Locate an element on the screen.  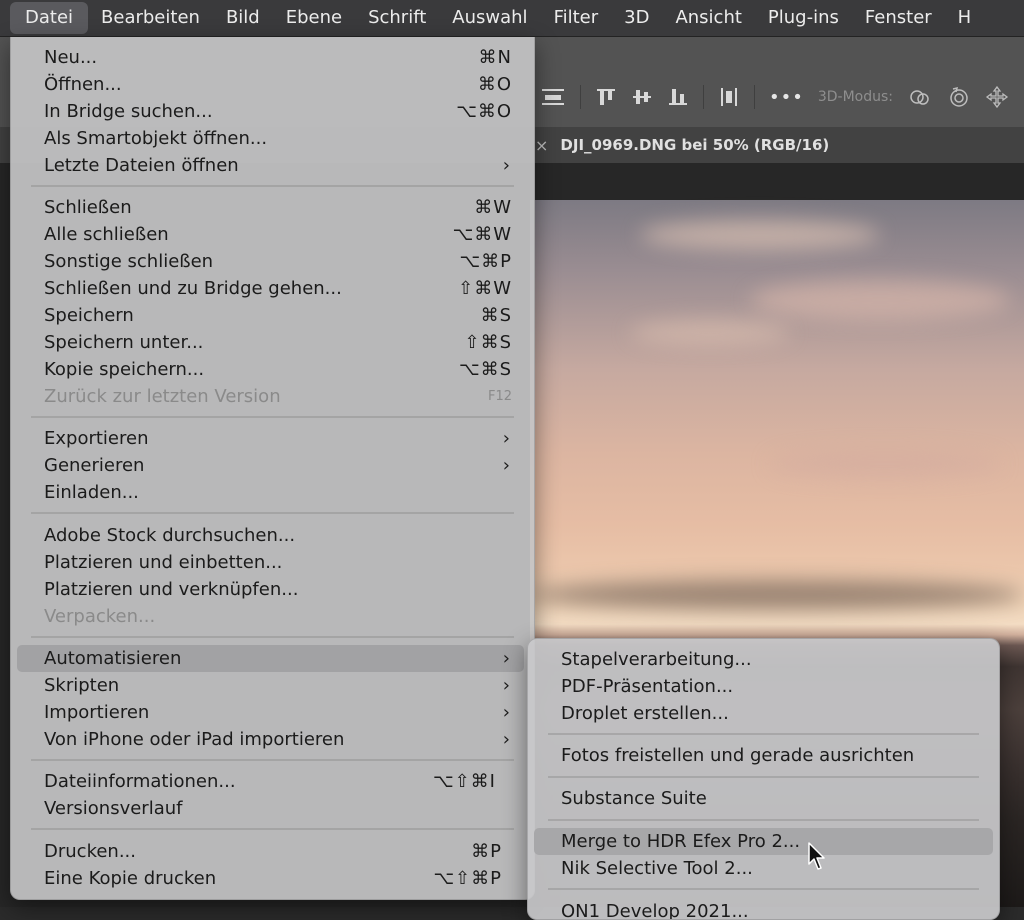
options-bar-icons: ••• 3D-Modus: is located at coordinates (774, 97).